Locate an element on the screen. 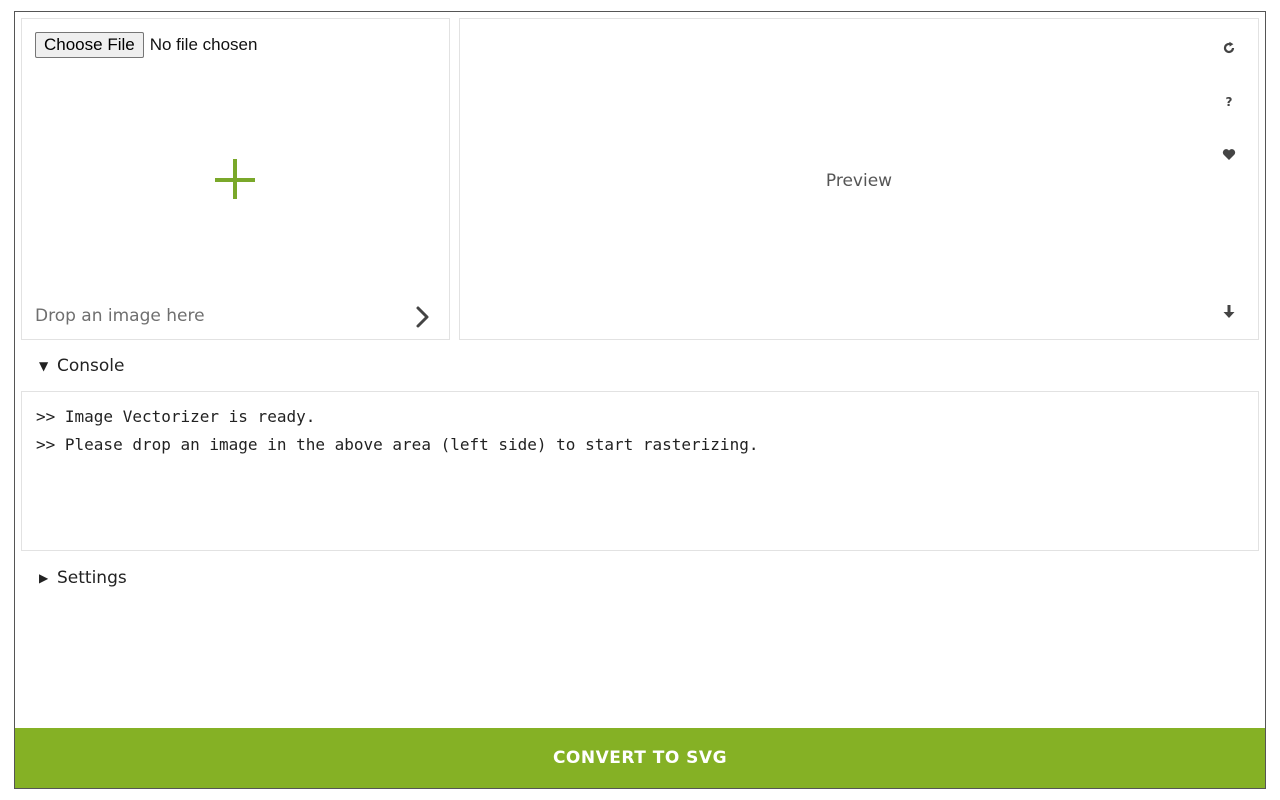 The width and height of the screenshot is (1280, 800). console-title: Console is located at coordinates (91, 366).